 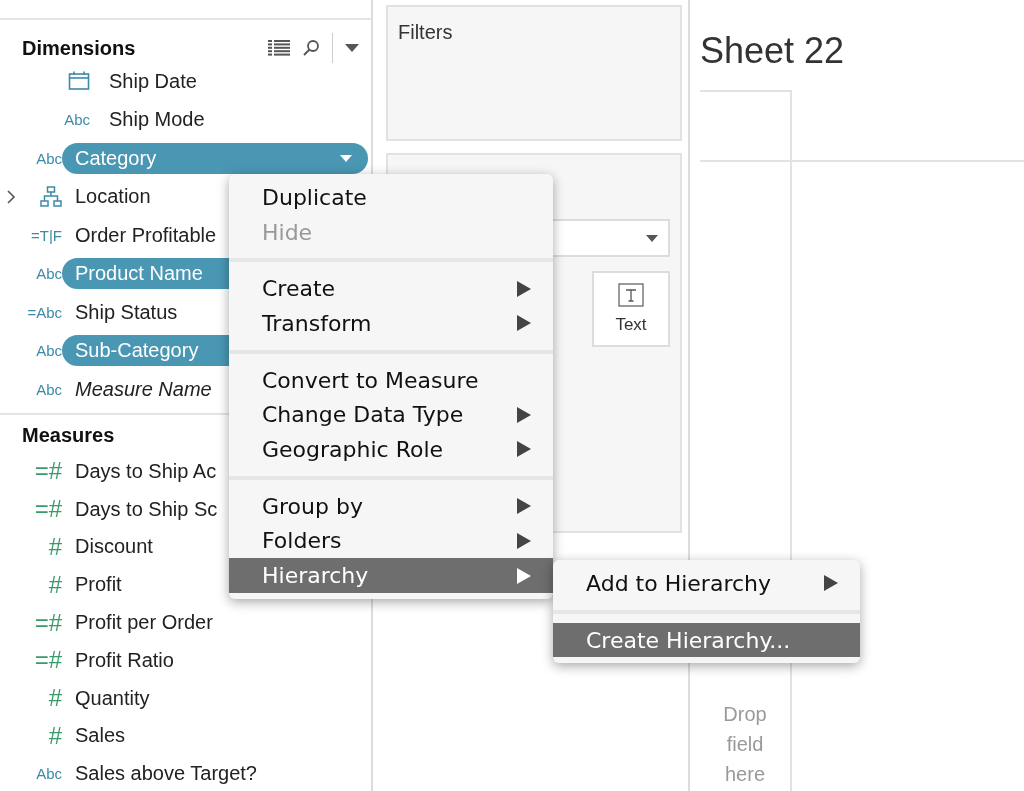 What do you see at coordinates (146, 235) in the screenshot?
I see `dimension-field: Order Profitable` at bounding box center [146, 235].